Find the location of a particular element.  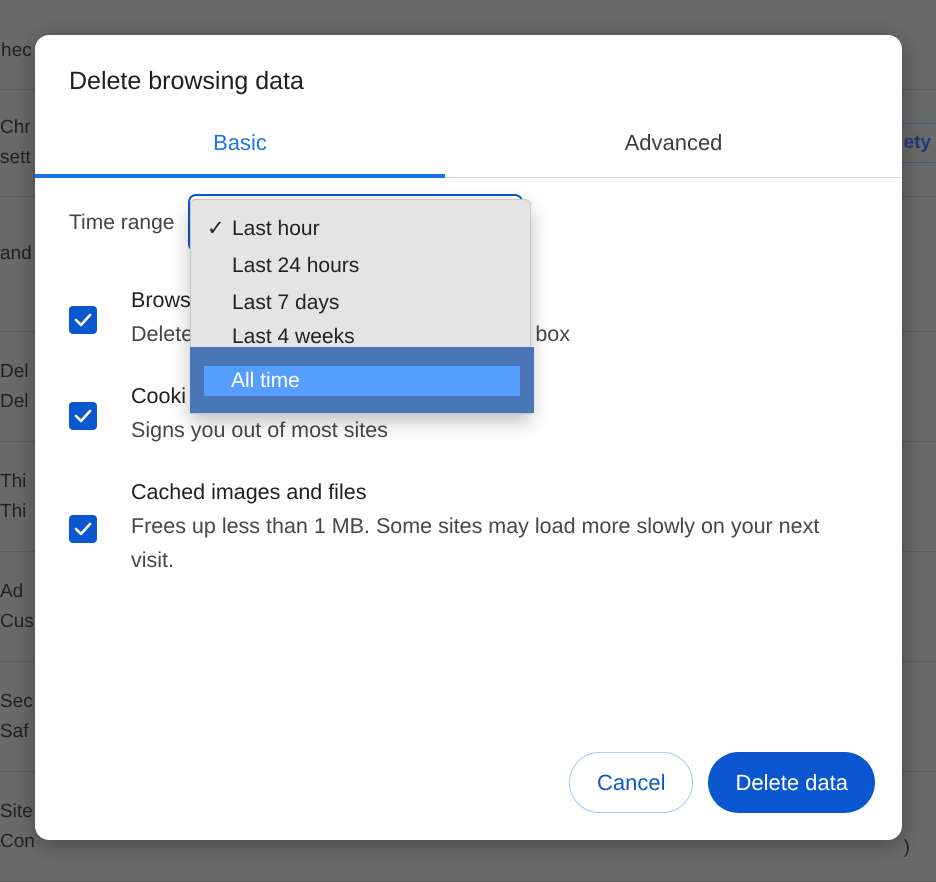

option-description: box is located at coordinates (552, 334).